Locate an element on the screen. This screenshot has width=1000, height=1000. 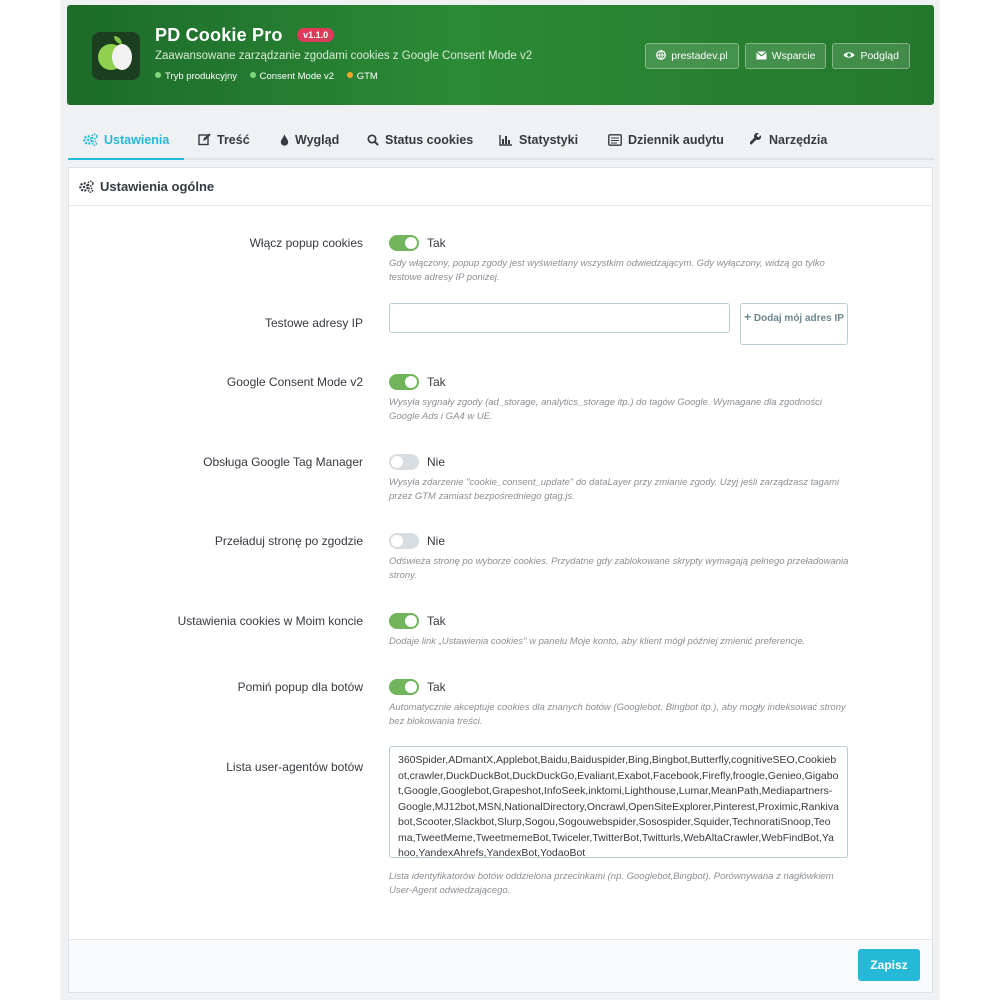
reload-toggle is located at coordinates (404, 540).